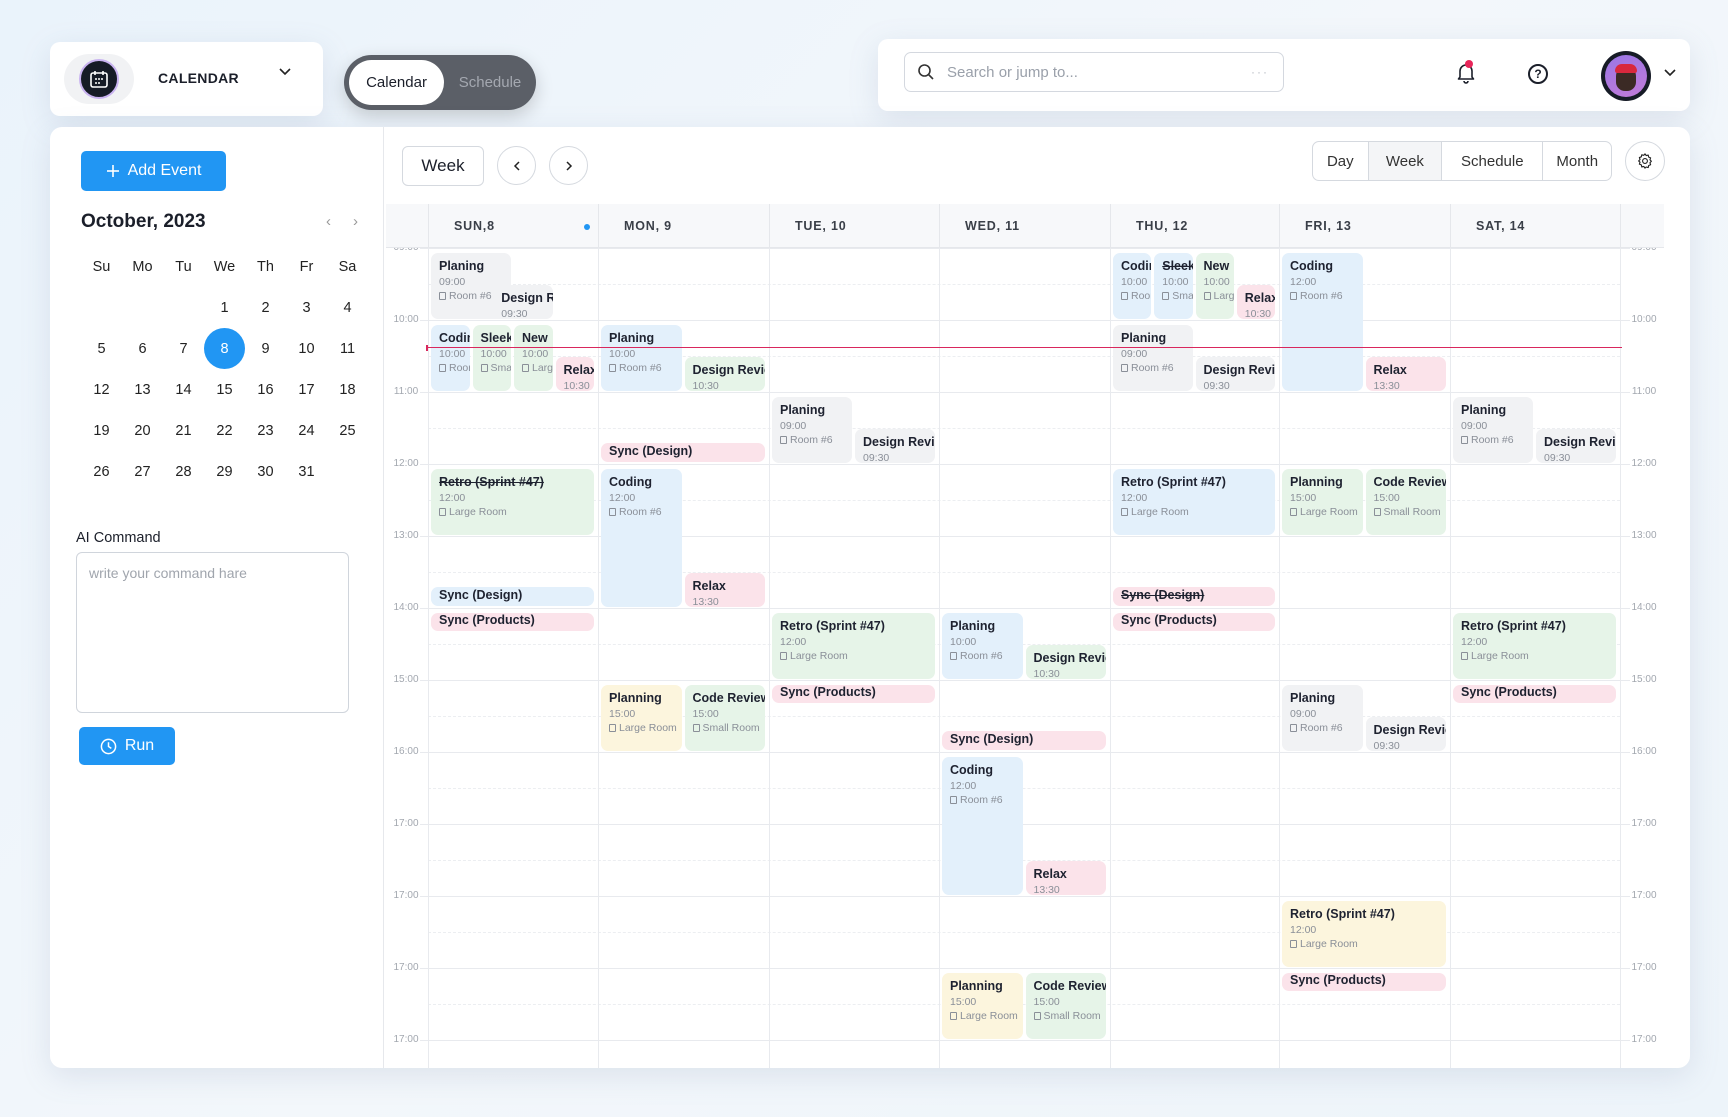 The width and height of the screenshot is (1728, 1117). What do you see at coordinates (224, 430) in the screenshot?
I see `day-cell: 22` at bounding box center [224, 430].